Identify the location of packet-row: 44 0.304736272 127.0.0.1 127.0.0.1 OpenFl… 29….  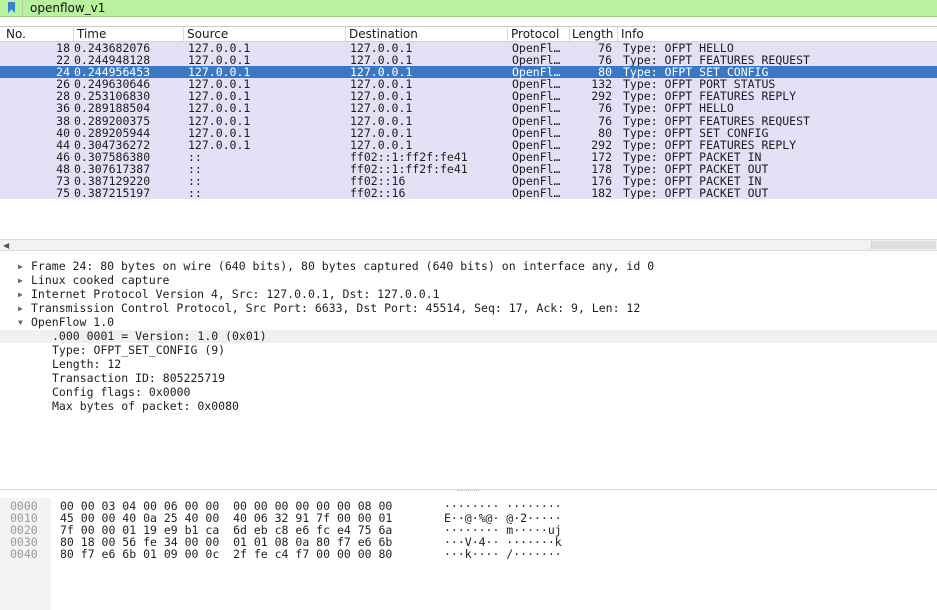
(468, 144).